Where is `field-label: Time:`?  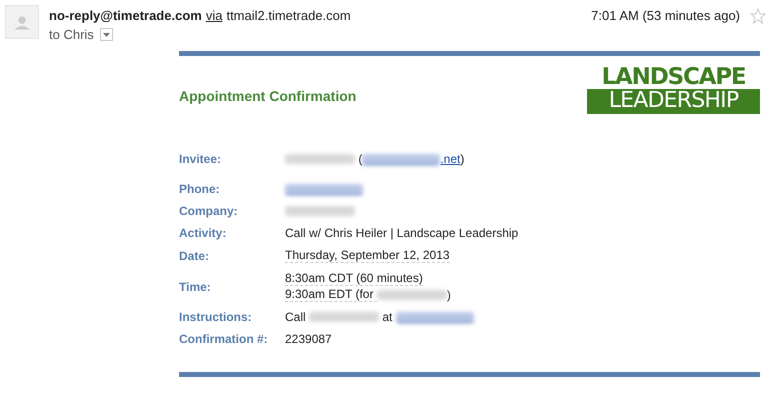 field-label: Time: is located at coordinates (195, 287).